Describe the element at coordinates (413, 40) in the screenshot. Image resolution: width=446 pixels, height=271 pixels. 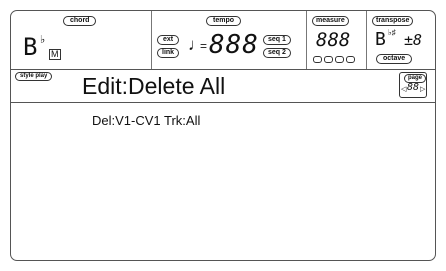
I see `transpose-value: ±8` at that location.